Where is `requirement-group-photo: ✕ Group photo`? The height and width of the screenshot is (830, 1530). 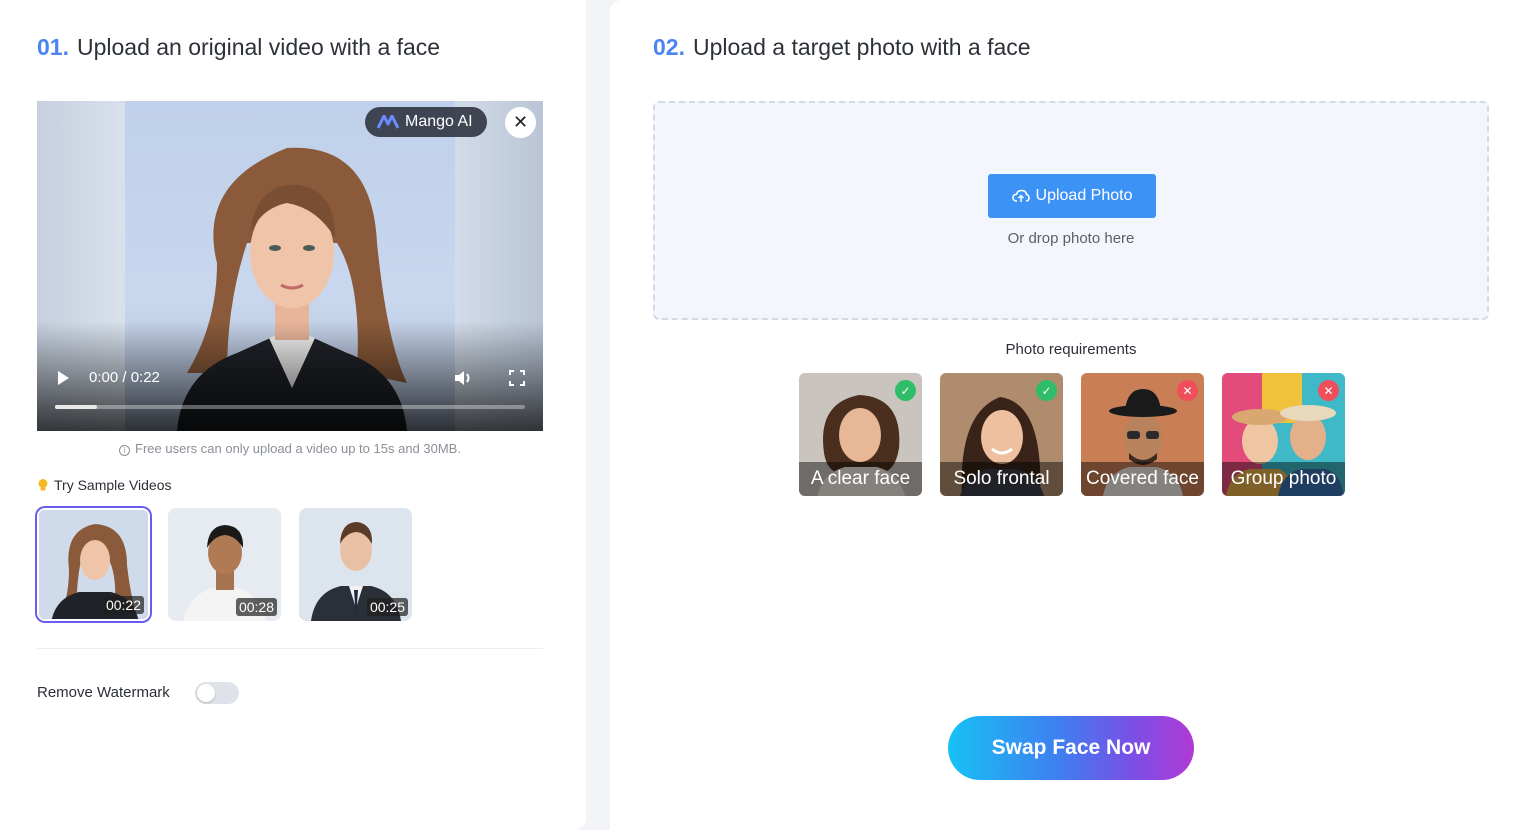 requirement-group-photo: ✕ Group photo is located at coordinates (1283, 434).